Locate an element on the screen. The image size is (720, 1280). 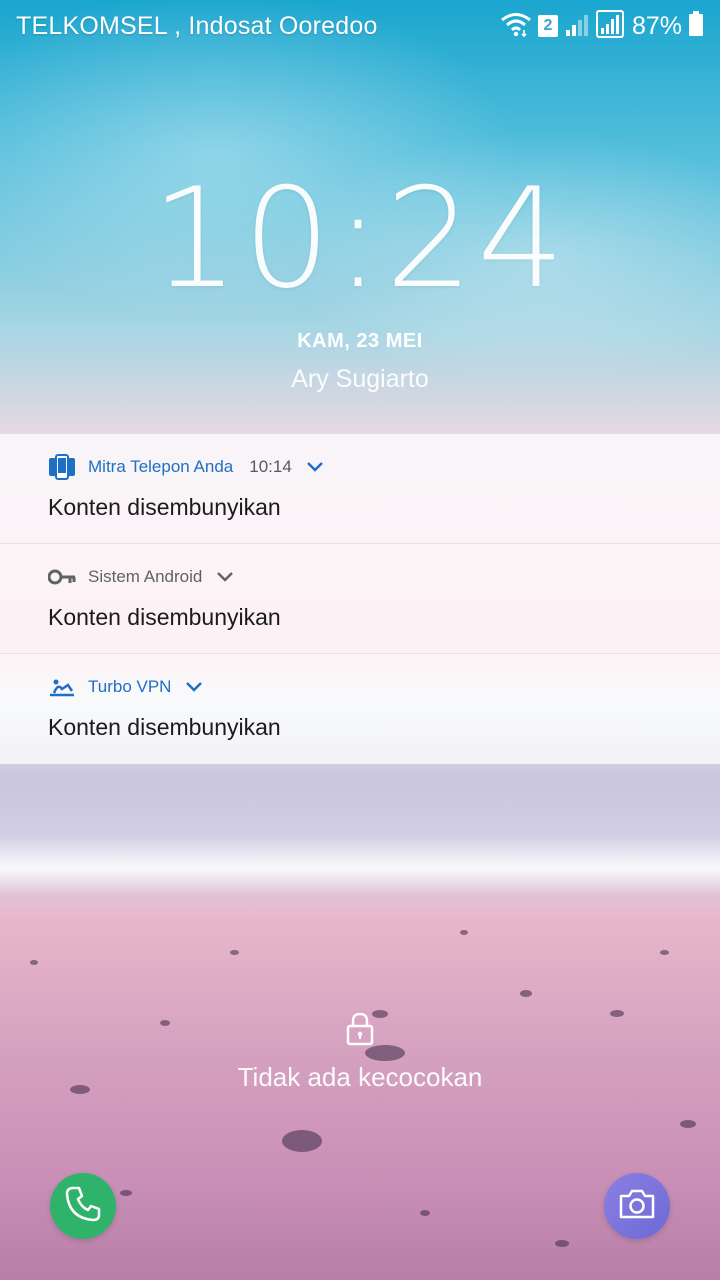
status-bar: TELKOMSEL , Indosat Ooredoo 2 87% is located at coordinates (360, 26).